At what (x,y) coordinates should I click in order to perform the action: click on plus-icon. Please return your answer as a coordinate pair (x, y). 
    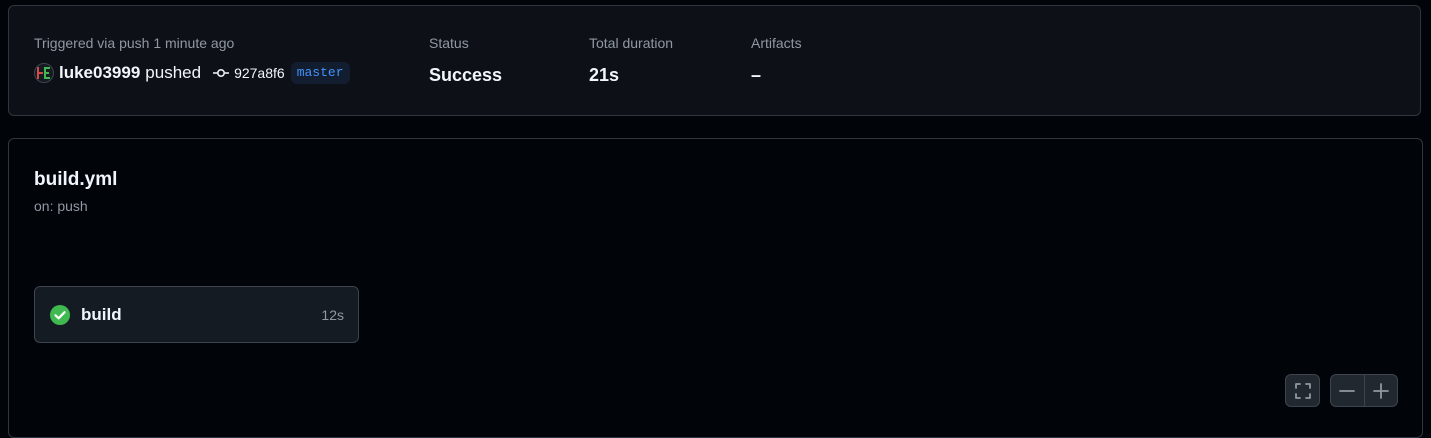
    Looking at the image, I should click on (1380, 390).